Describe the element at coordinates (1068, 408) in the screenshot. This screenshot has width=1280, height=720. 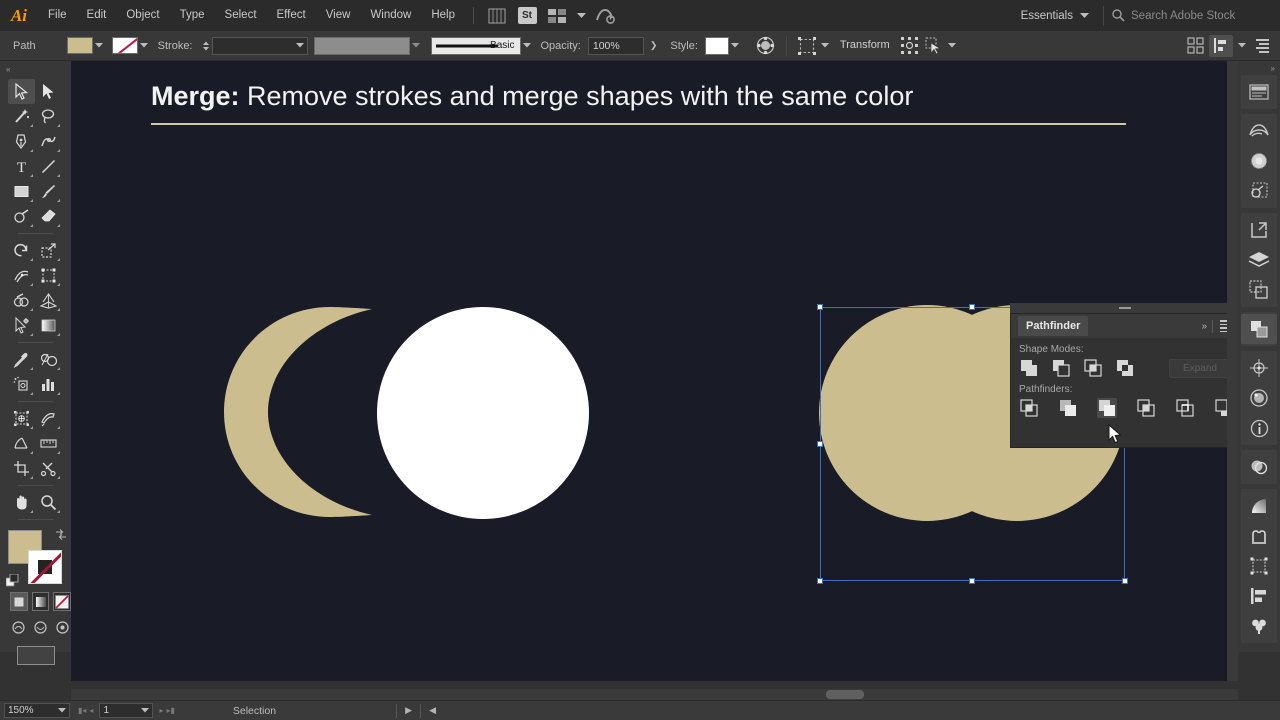
I see `trim-button` at that location.